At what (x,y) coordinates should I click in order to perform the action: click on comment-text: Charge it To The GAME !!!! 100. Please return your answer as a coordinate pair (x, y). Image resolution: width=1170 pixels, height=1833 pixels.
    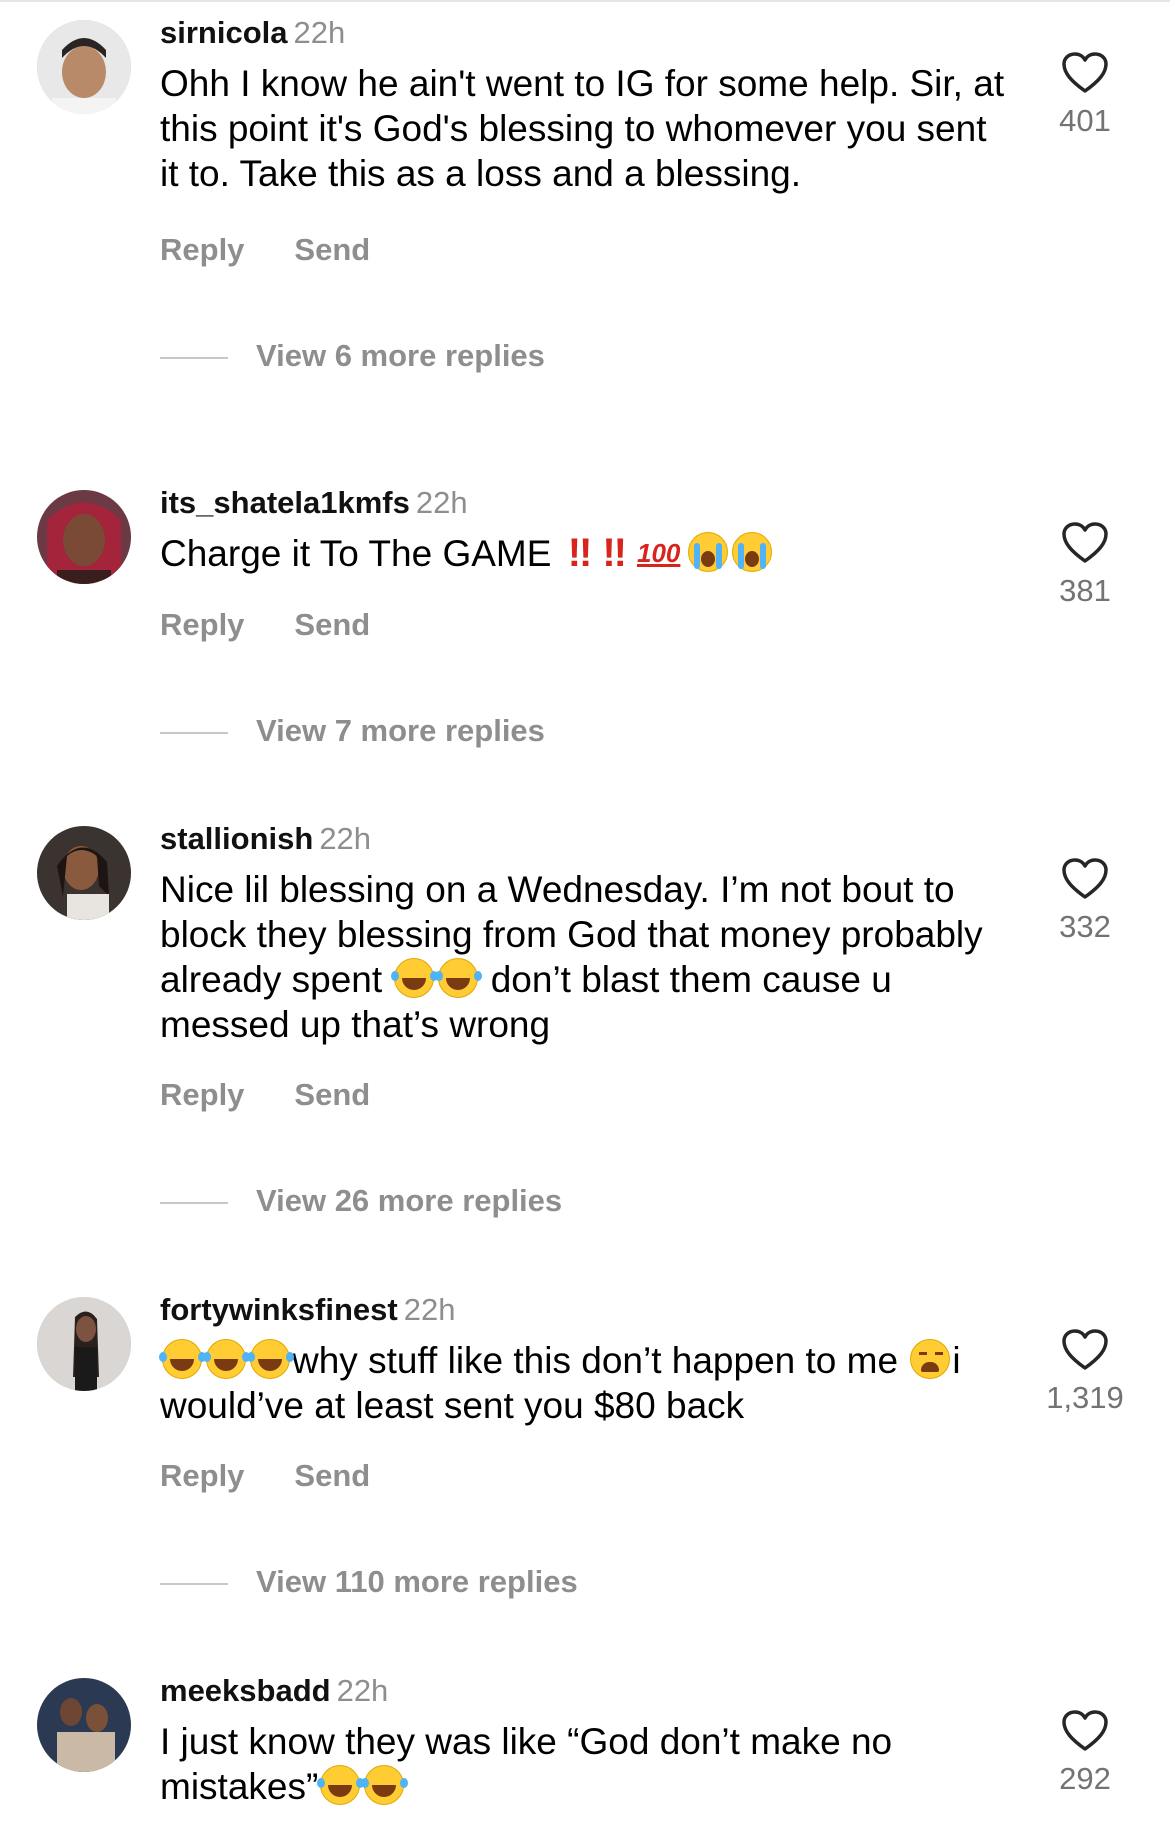
    Looking at the image, I should click on (585, 553).